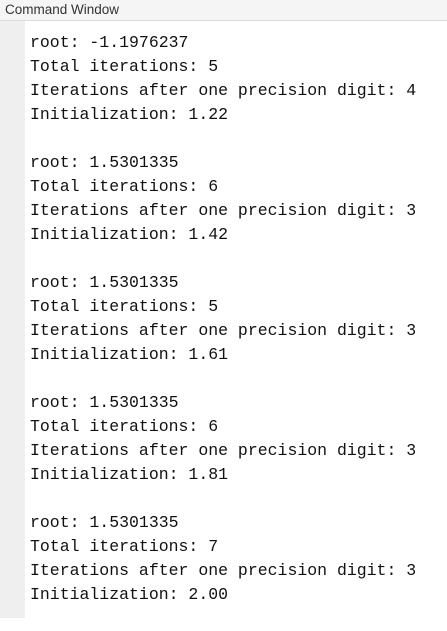  Describe the element at coordinates (129, 594) in the screenshot. I see `initialization-line: Initialization: 2.00` at that location.